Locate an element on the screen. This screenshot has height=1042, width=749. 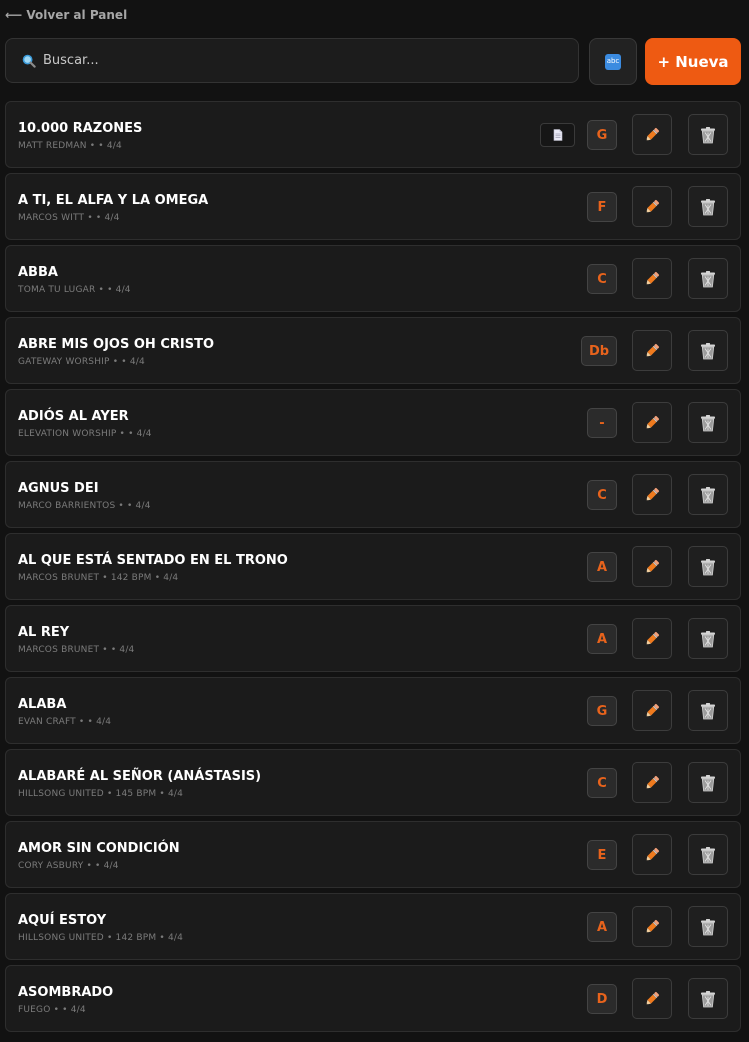
document-button is located at coordinates (557, 135).